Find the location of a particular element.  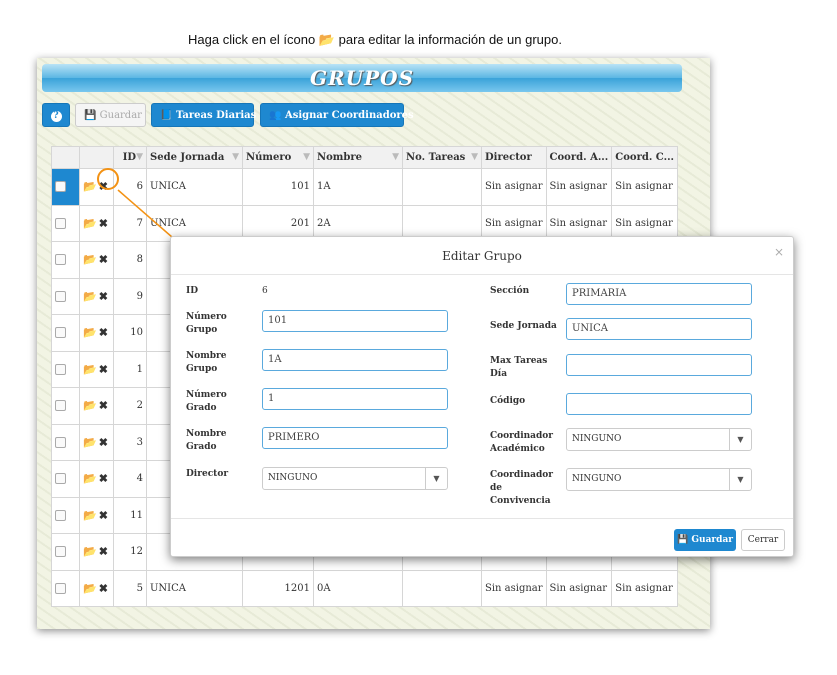

numero-grupo-input: 101 is located at coordinates (355, 321).